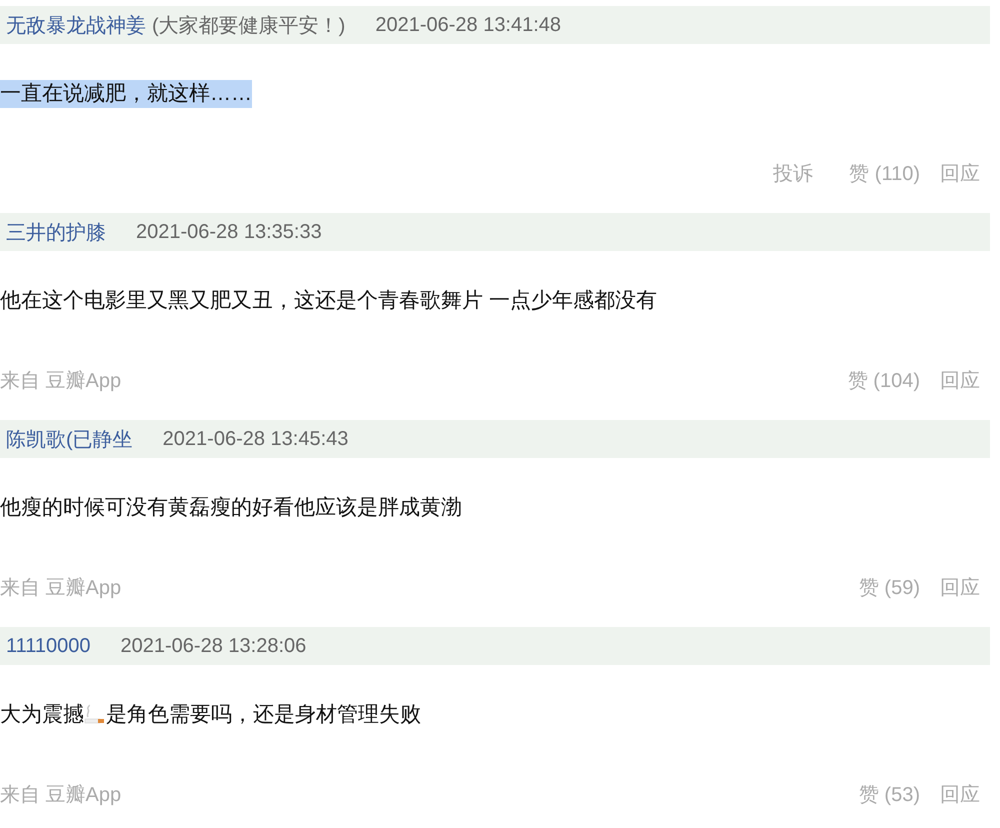 This screenshot has height=828, width=1000. What do you see at coordinates (889, 794) in the screenshot?
I see `like-link: 赞 (53)` at bounding box center [889, 794].